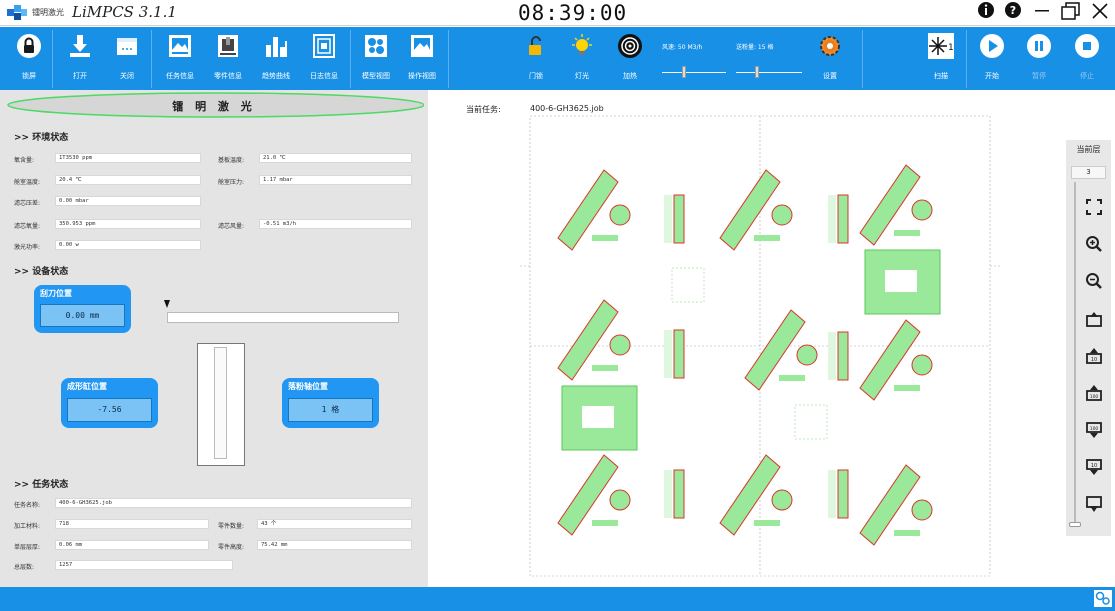  What do you see at coordinates (1094, 244) in the screenshot?
I see `zoom-in-icon` at bounding box center [1094, 244].